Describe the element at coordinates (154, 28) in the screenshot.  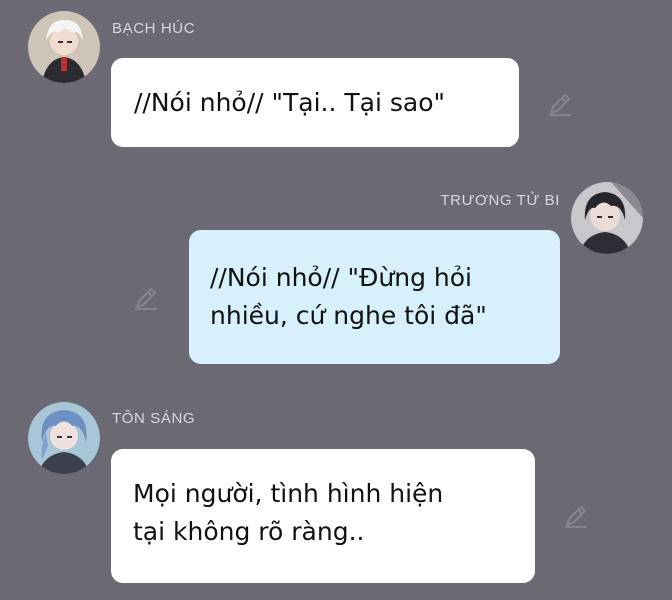
I see `sender-name: BẠCH HÚC` at that location.